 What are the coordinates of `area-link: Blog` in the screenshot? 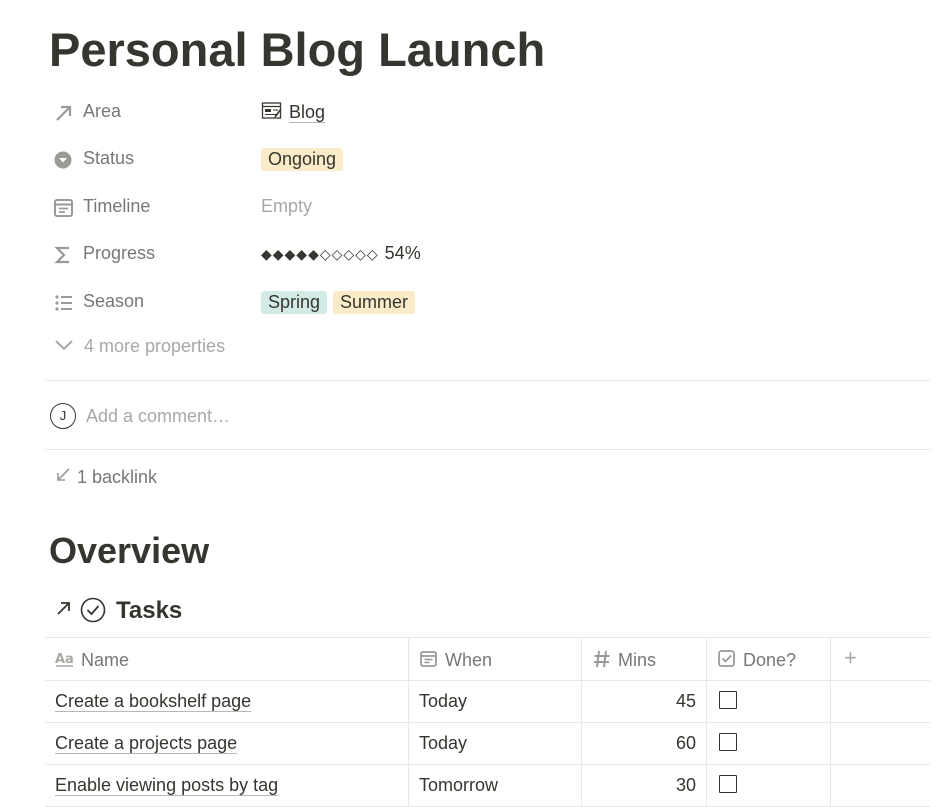 It's located at (307, 112).